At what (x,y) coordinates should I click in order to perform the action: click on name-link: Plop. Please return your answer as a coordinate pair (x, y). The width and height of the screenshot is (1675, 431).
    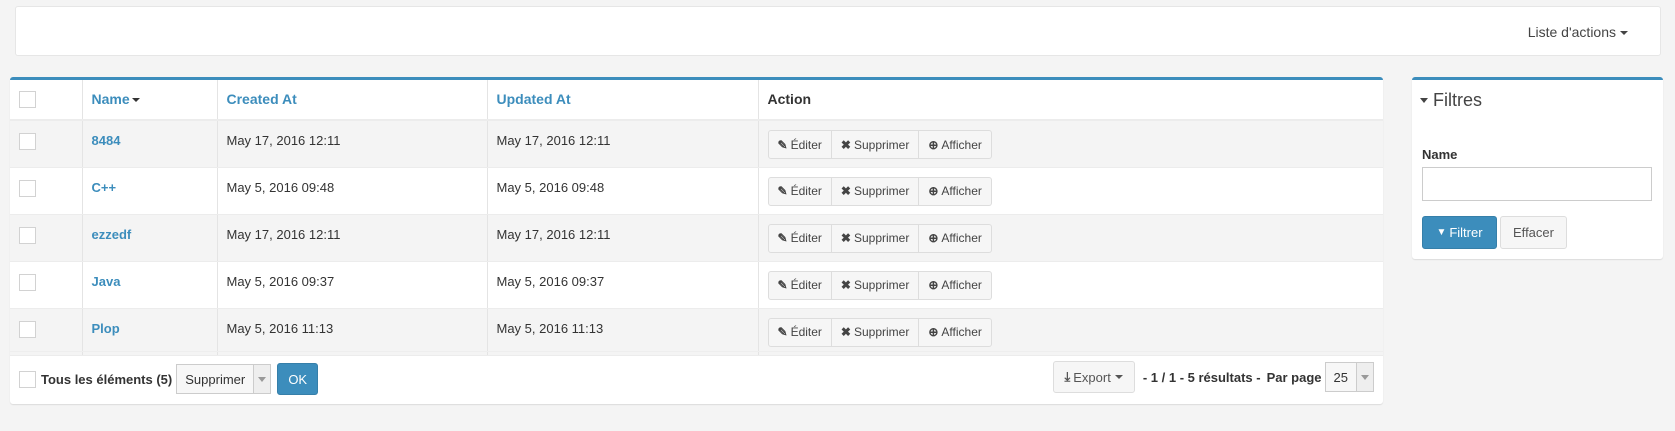
    Looking at the image, I should click on (150, 332).